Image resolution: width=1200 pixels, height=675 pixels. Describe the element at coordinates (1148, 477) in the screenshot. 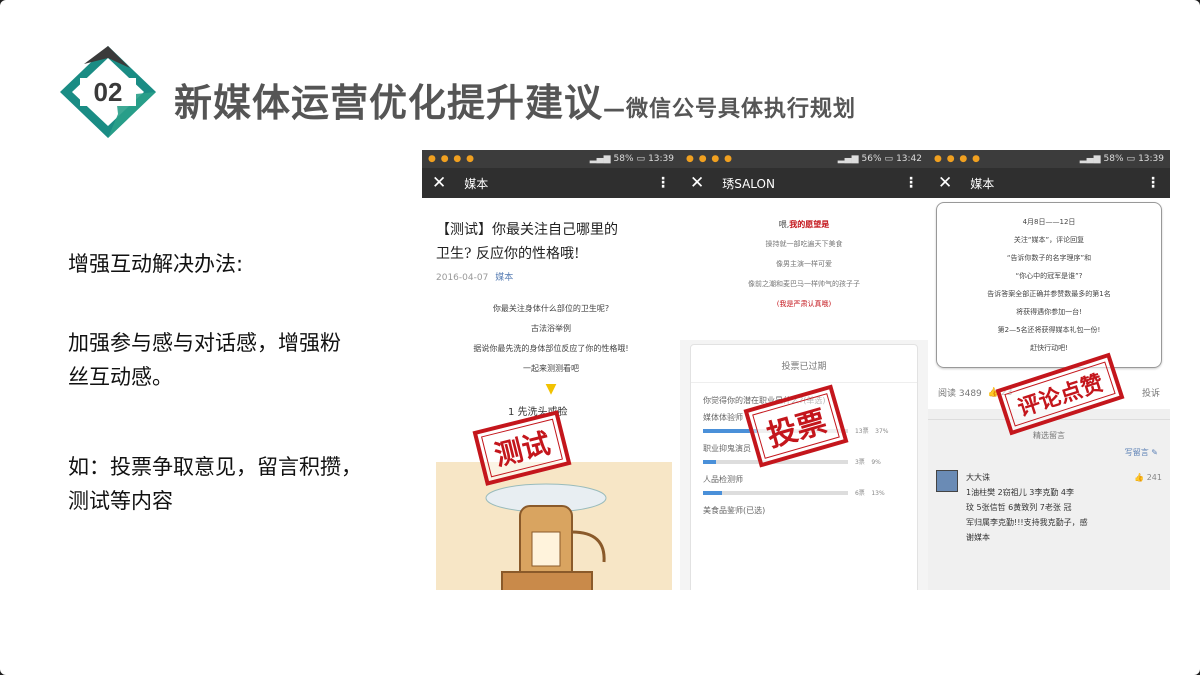

I see `thumb-icon: 👍 241` at that location.